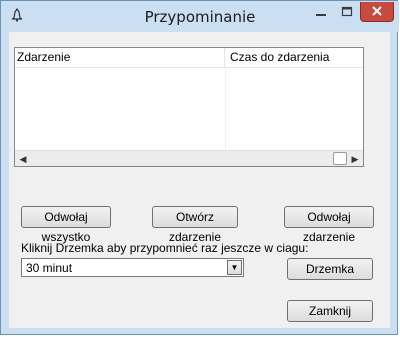  What do you see at coordinates (355, 158) in the screenshot?
I see `scroll-right-arrow-icon: ▶` at bounding box center [355, 158].